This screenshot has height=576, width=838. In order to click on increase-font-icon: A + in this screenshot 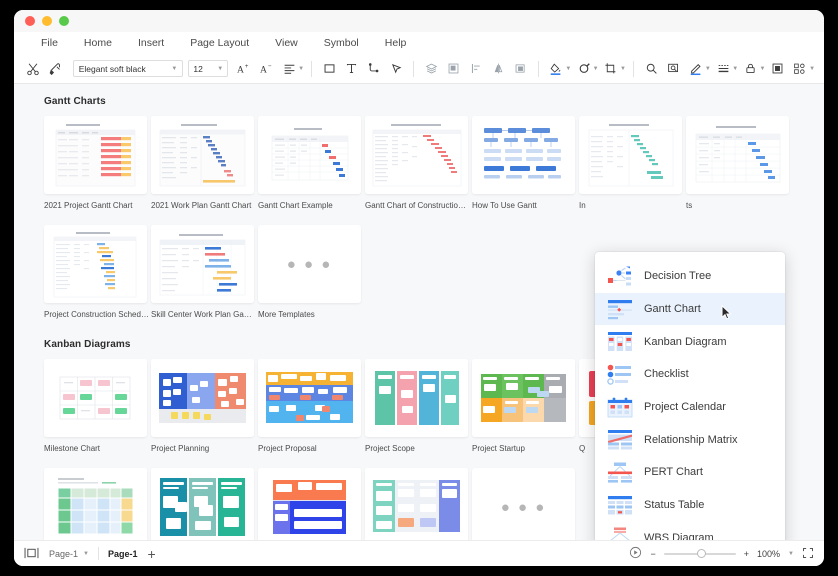, I will do `click(244, 69)`.